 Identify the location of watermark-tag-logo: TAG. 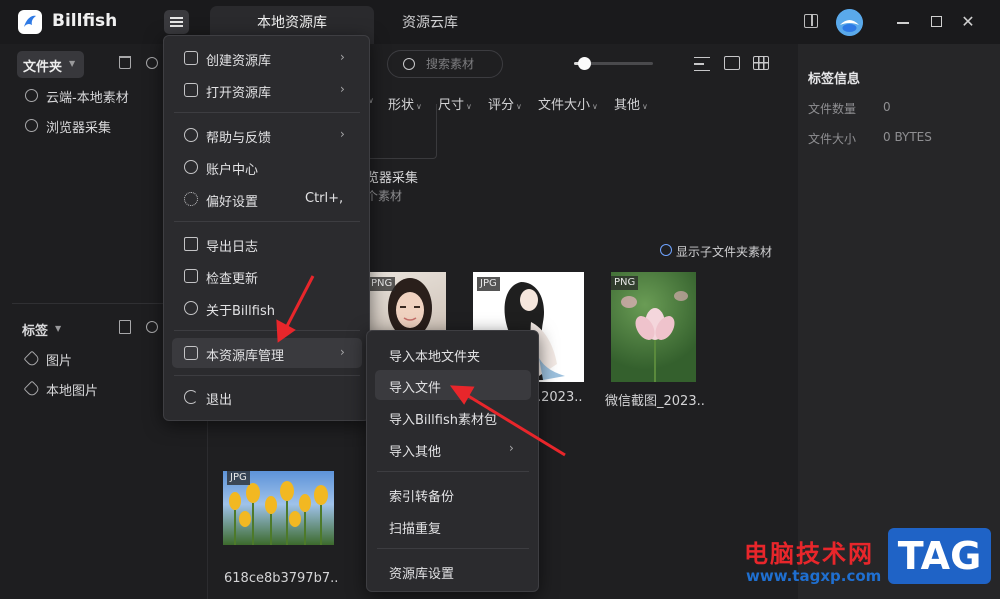
(939, 556).